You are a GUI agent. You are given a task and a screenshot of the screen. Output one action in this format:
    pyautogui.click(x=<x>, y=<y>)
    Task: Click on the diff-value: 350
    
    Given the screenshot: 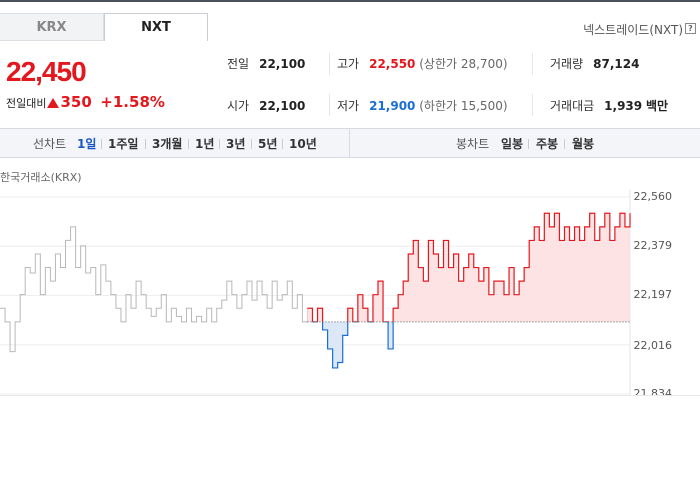 What is the action you would take?
    pyautogui.click(x=76, y=102)
    